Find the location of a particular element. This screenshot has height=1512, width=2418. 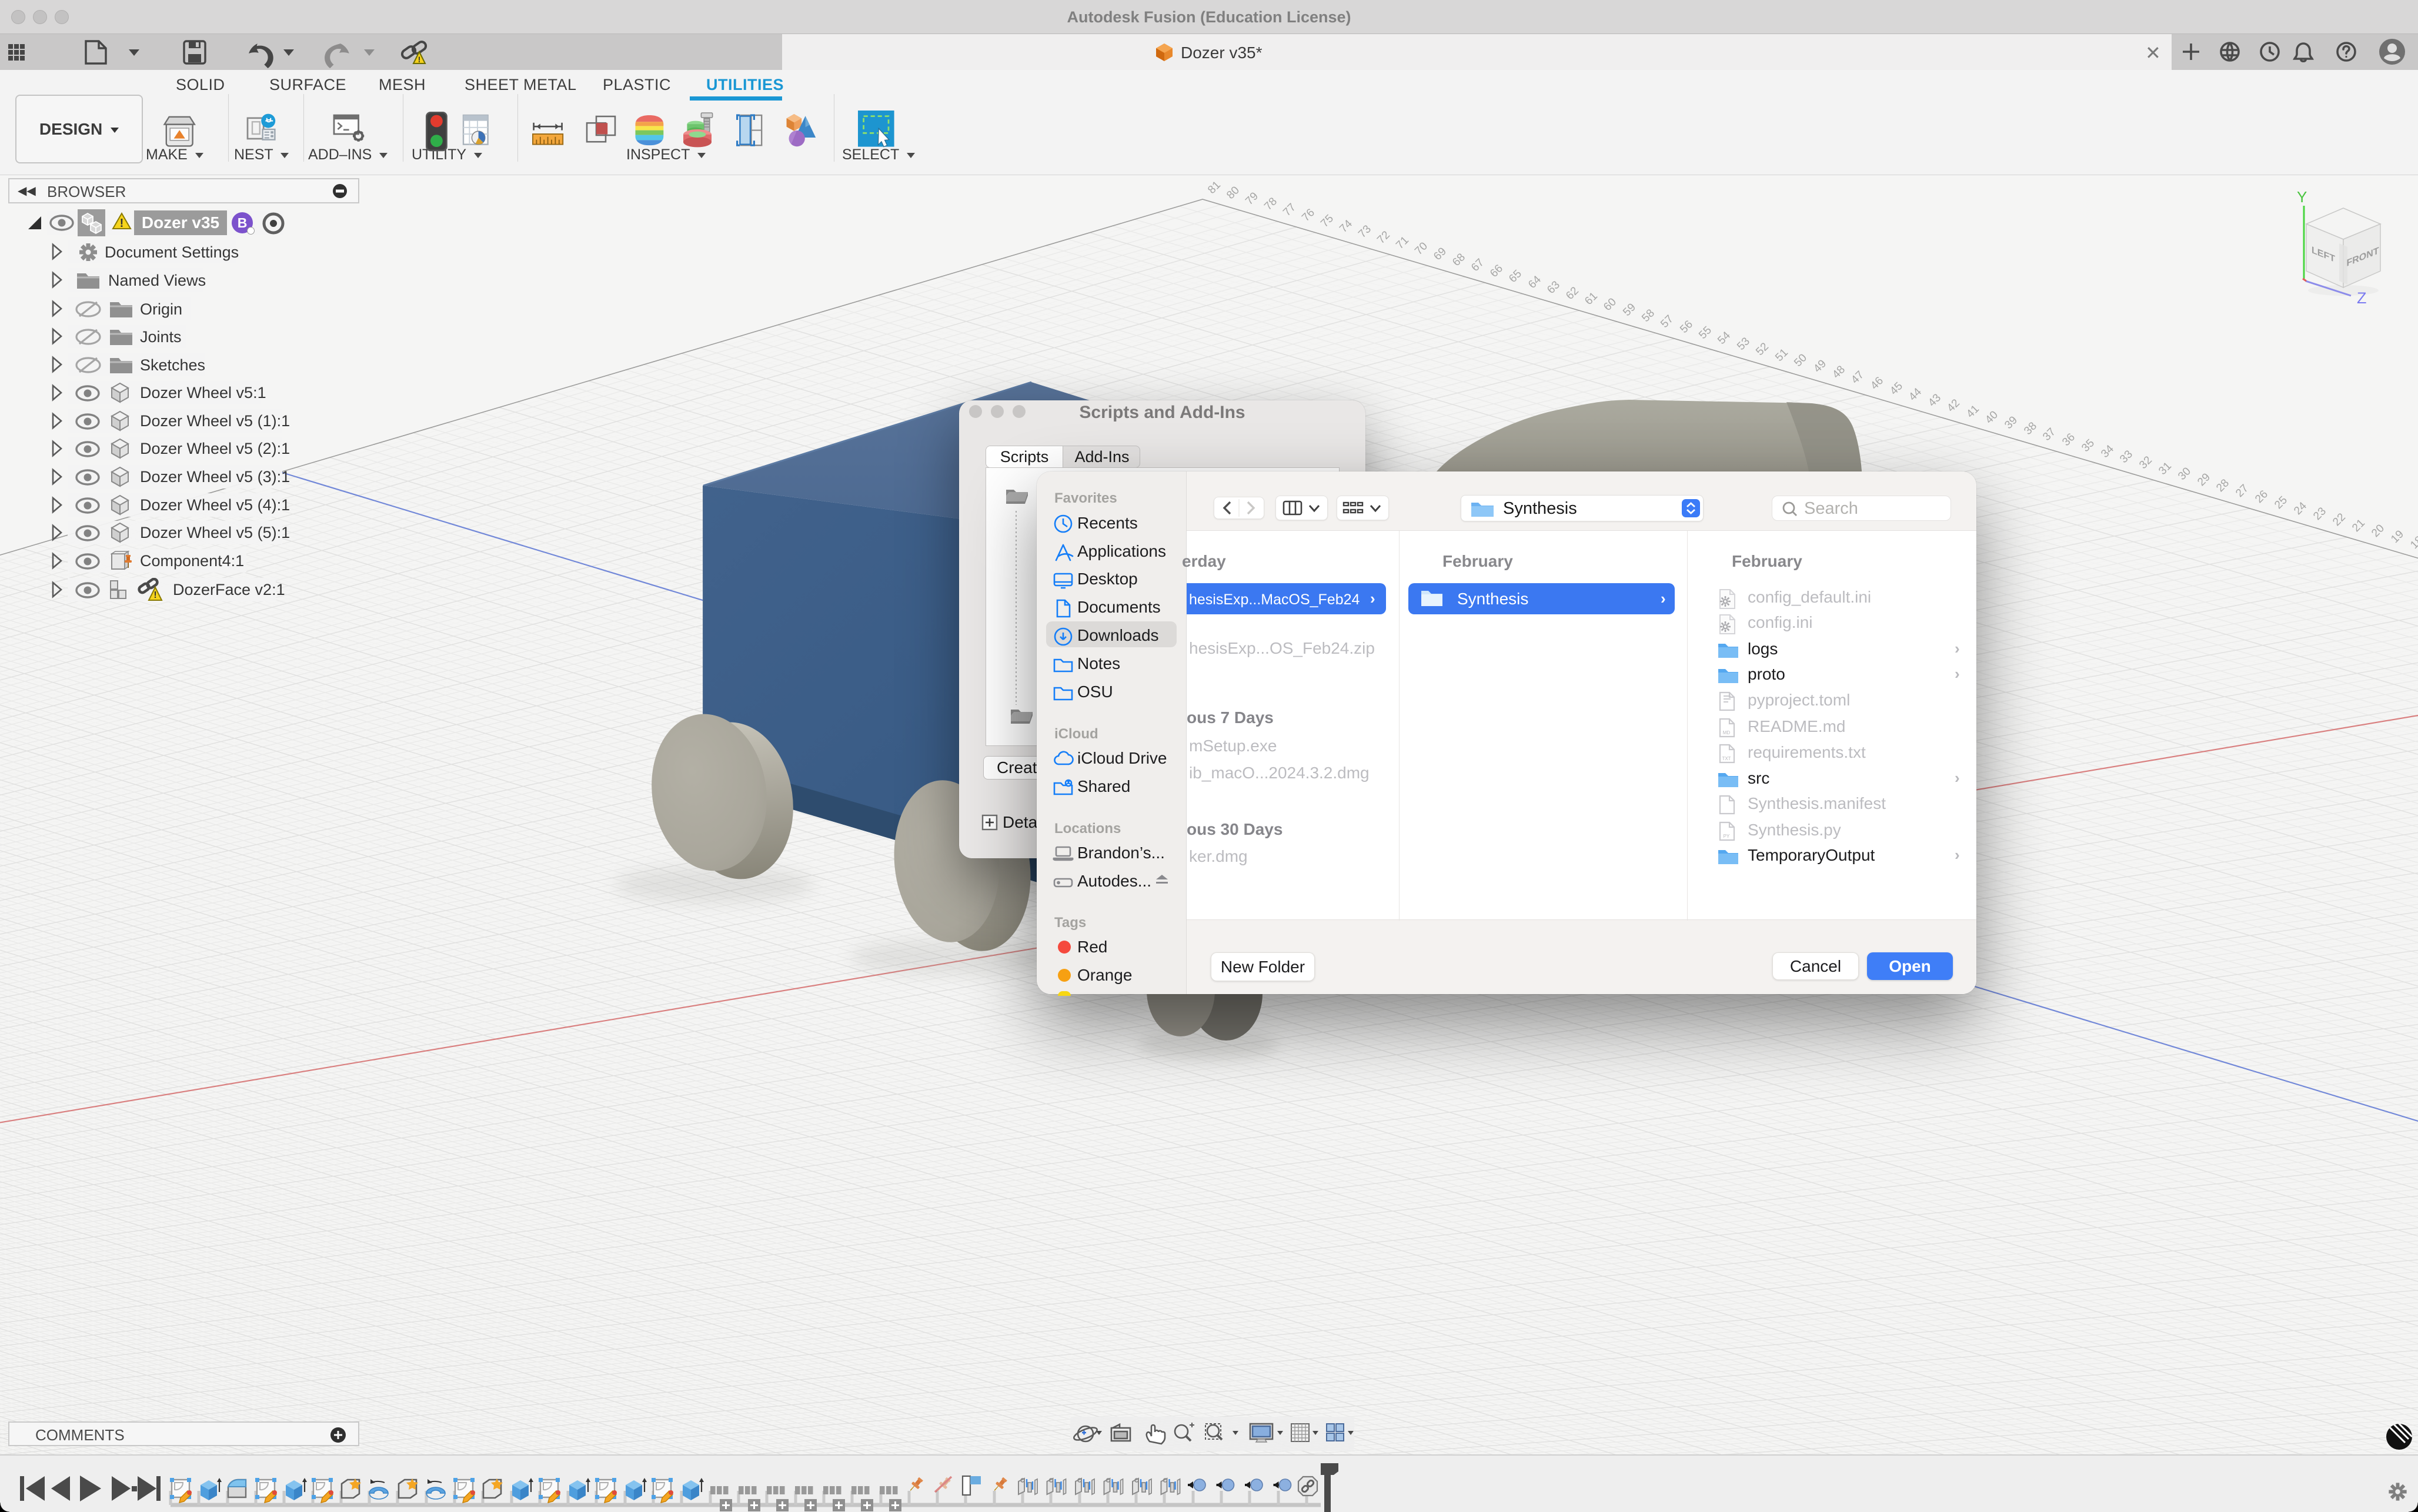

svg-text: 46 is located at coordinates (1877, 383).